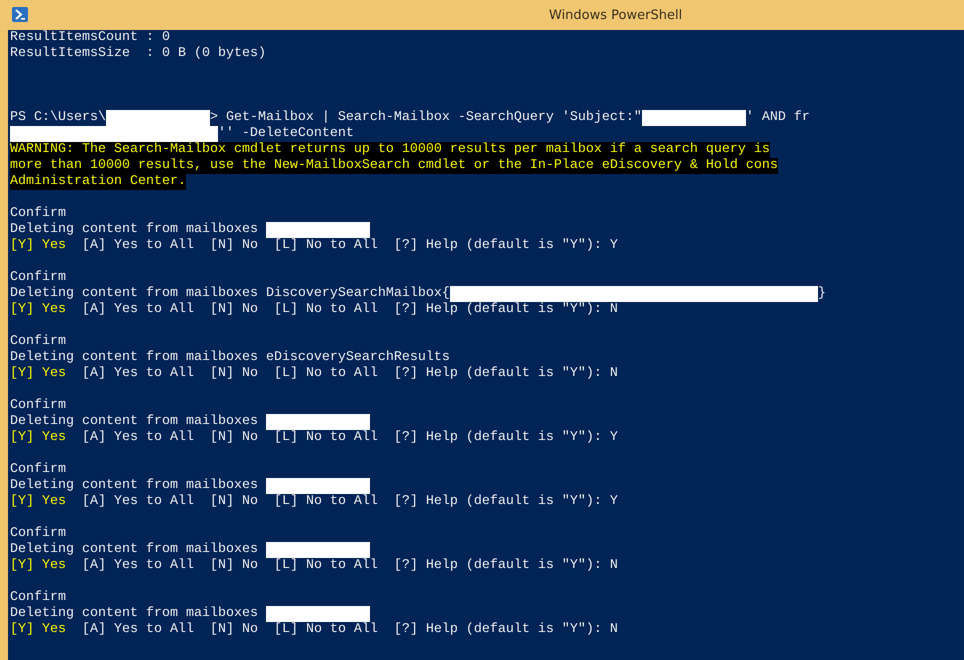 The height and width of the screenshot is (660, 964). What do you see at coordinates (822, 294) in the screenshot?
I see `console-text: }` at bounding box center [822, 294].